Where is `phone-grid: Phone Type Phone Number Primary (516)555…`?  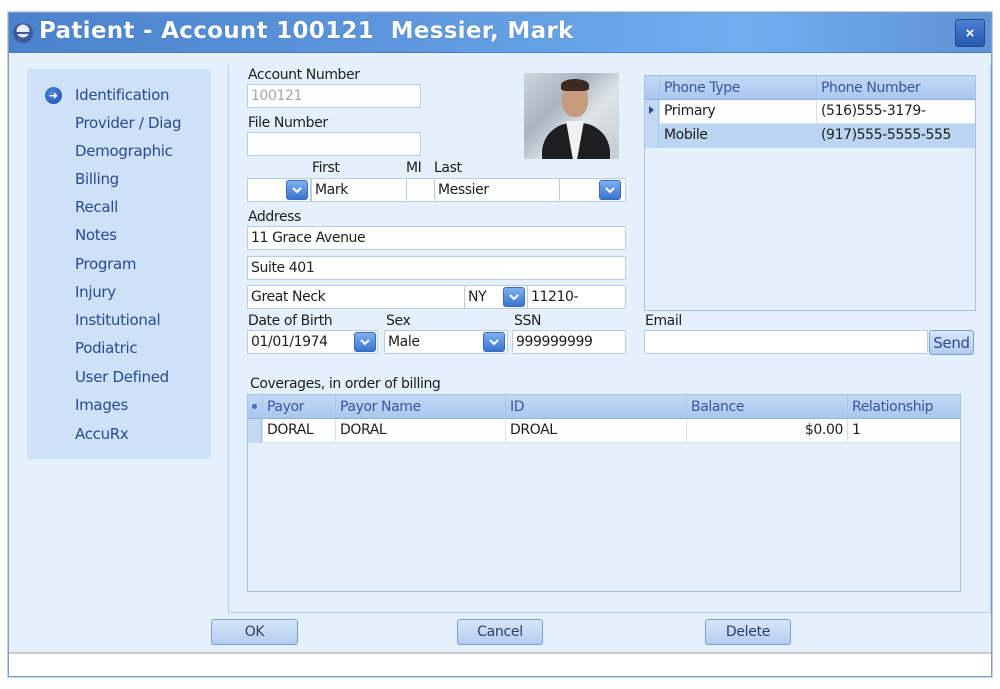 phone-grid: Phone Type Phone Number Primary (516)555… is located at coordinates (810, 193).